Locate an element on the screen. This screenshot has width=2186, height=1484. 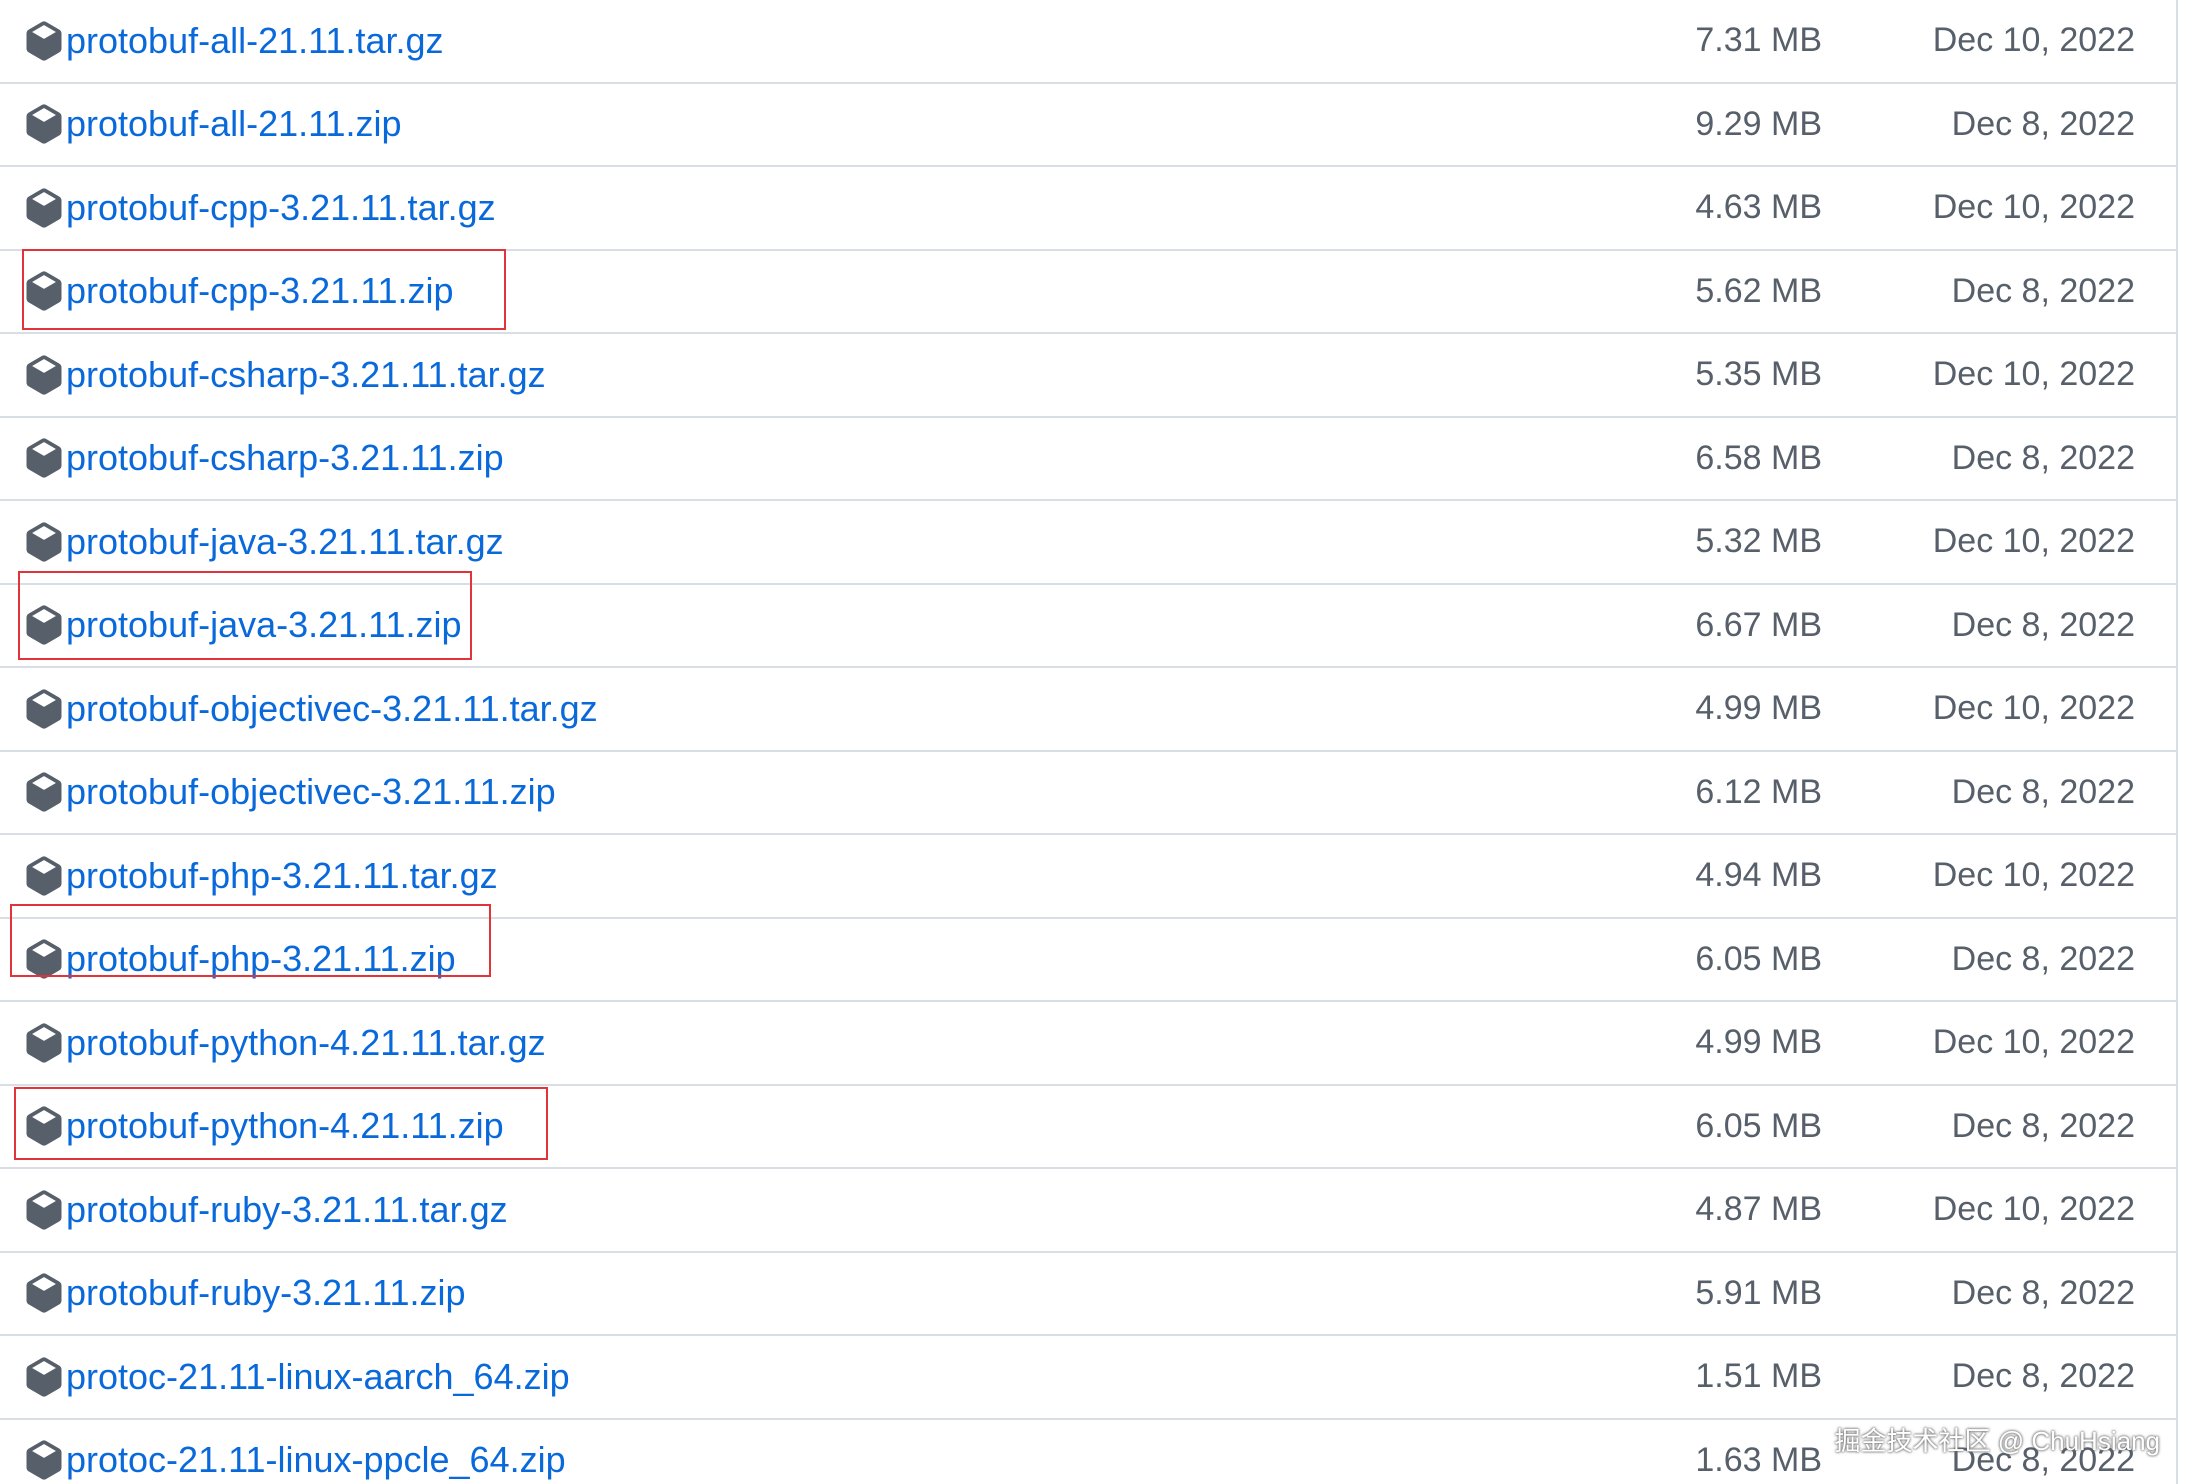
asset-name: protobuf-php-3.21.11.zip is located at coordinates (261, 959).